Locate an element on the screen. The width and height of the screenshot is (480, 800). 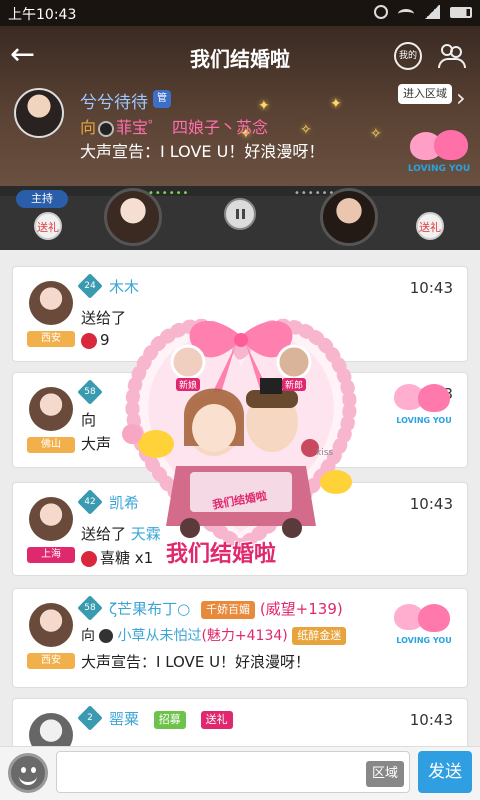
groom-label: 新郎 is located at coordinates (294, 384).